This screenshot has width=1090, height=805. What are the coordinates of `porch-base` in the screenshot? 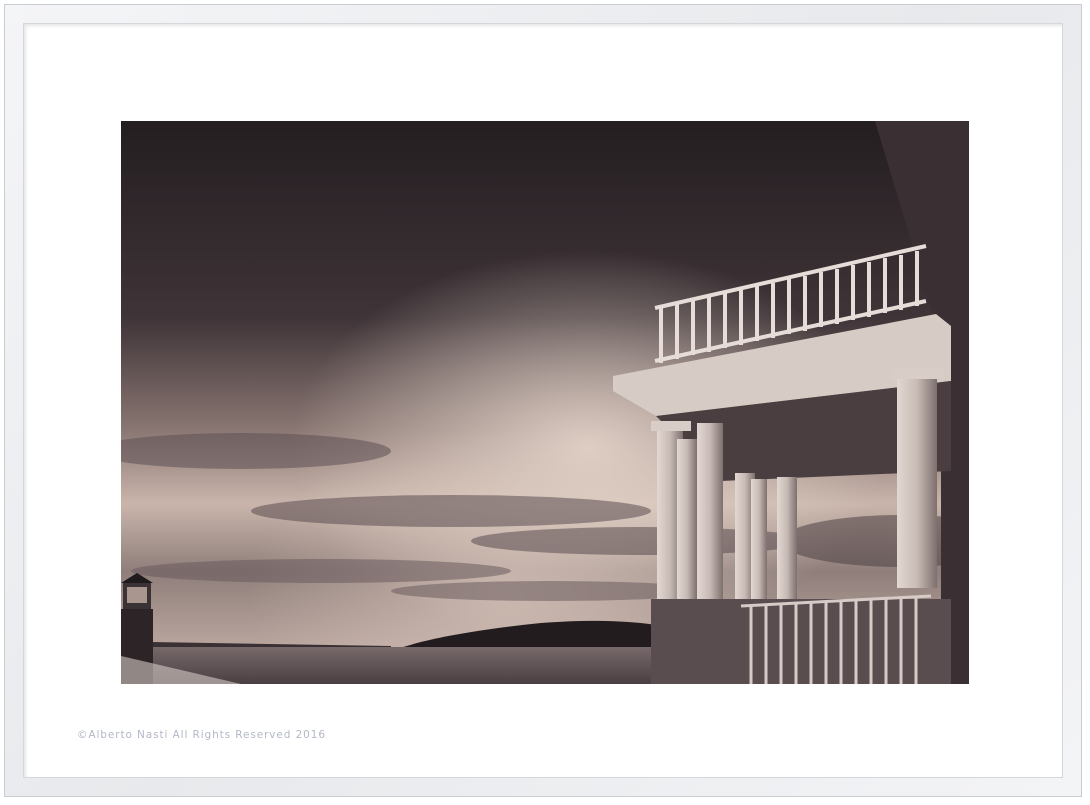 It's located at (801, 641).